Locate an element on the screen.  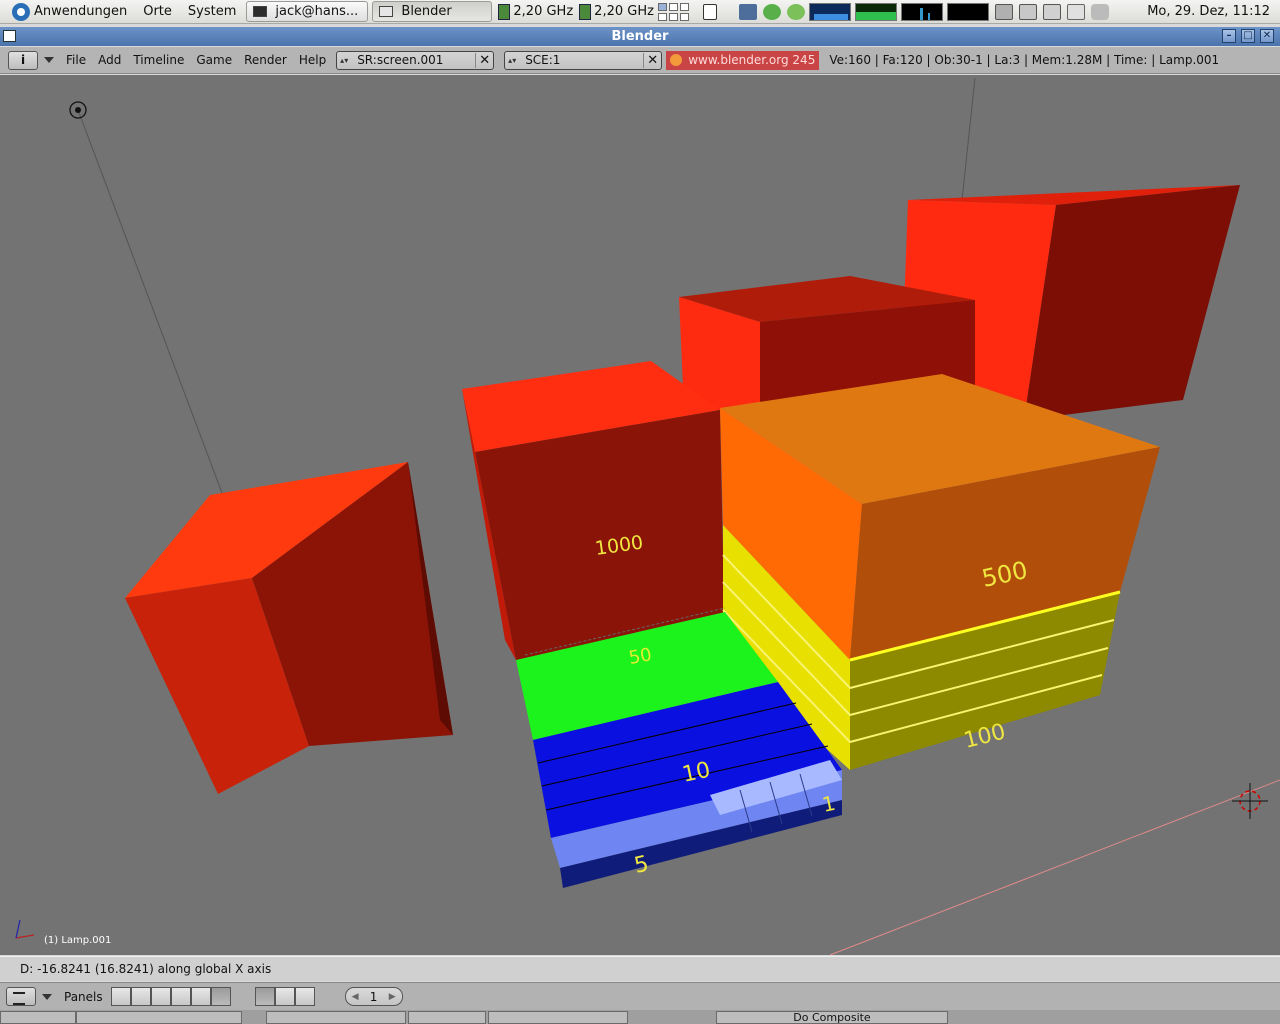
close-icon: ✕ is located at coordinates (1267, 36).